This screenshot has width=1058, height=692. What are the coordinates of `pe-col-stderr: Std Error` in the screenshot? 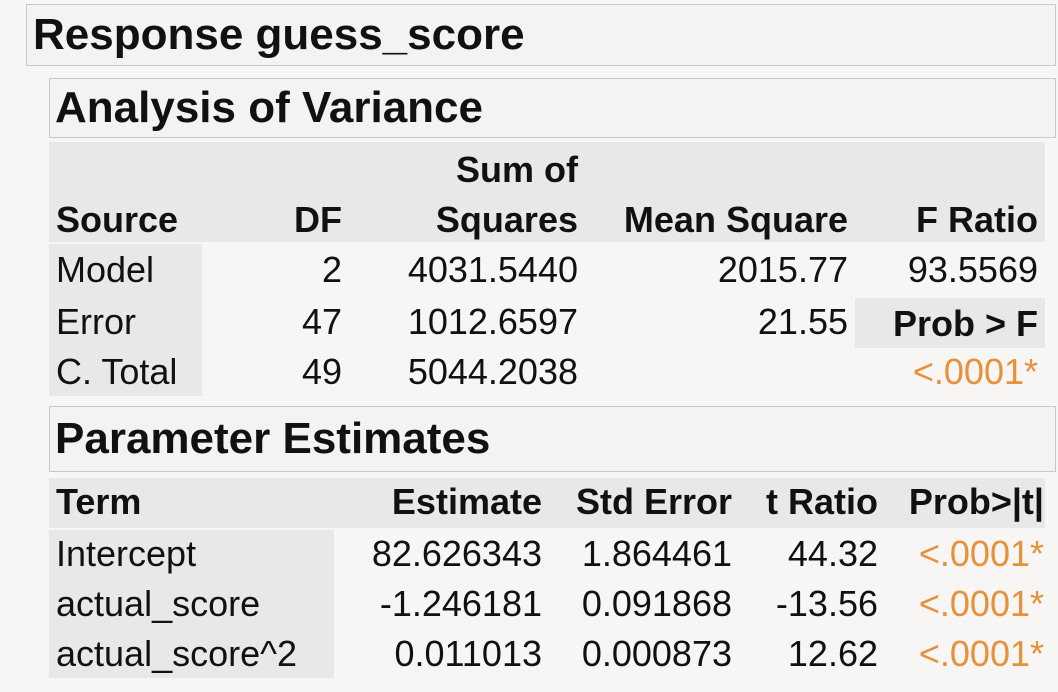 It's located at (653, 501).